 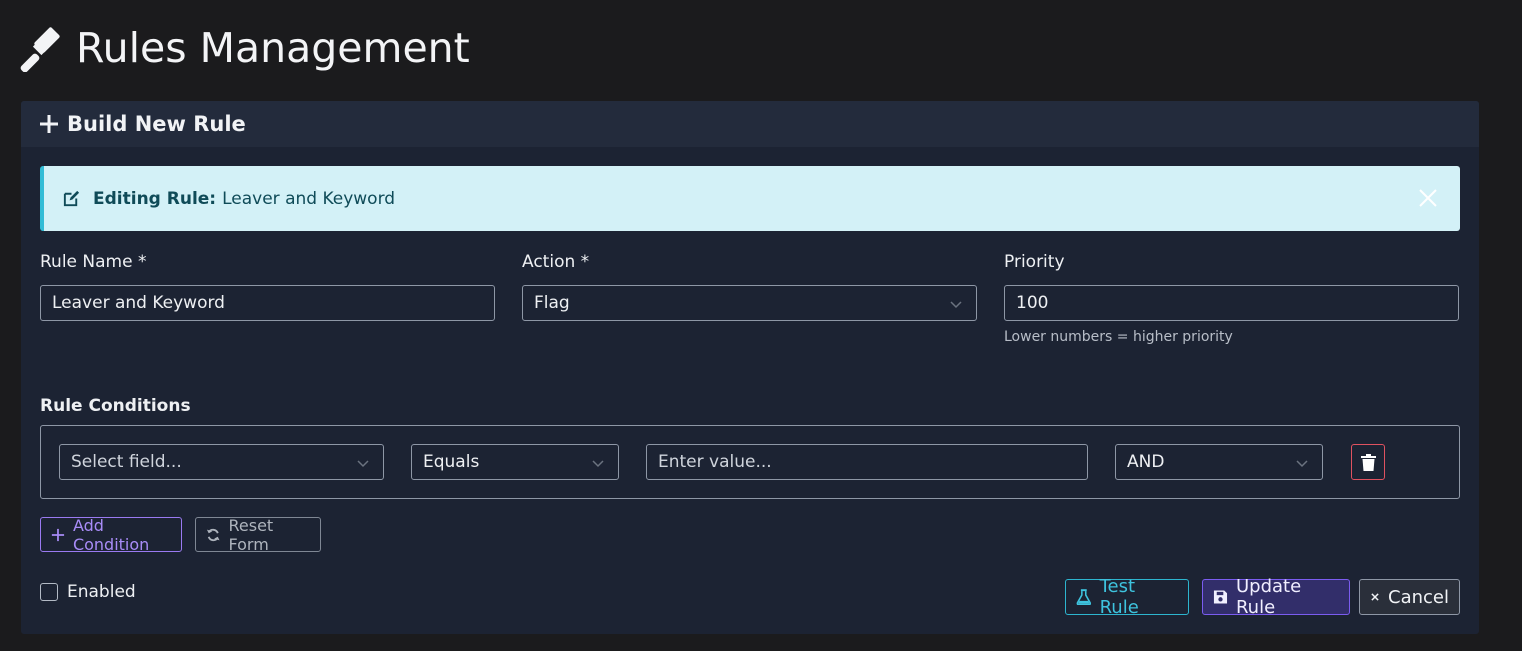 I want to click on action-value: Flag, so click(x=552, y=303).